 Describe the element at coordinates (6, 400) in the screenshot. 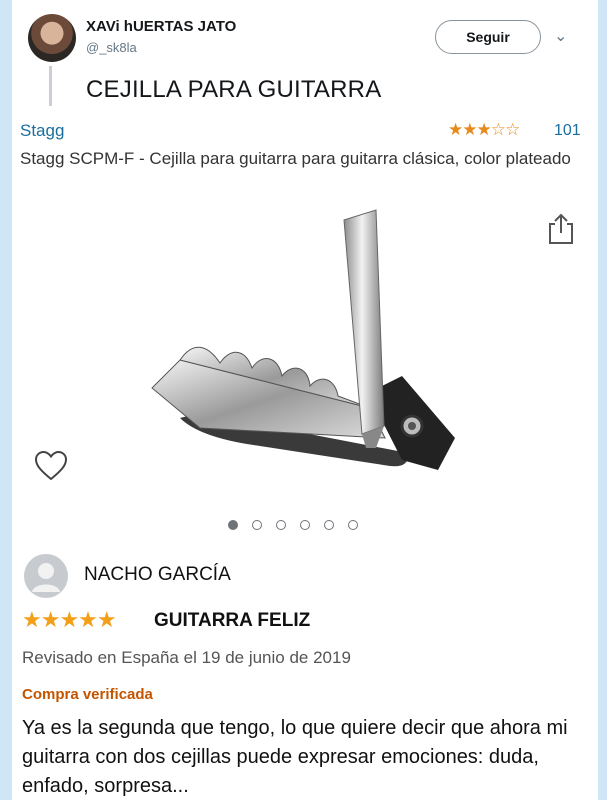

I see `left-frame-border` at that location.